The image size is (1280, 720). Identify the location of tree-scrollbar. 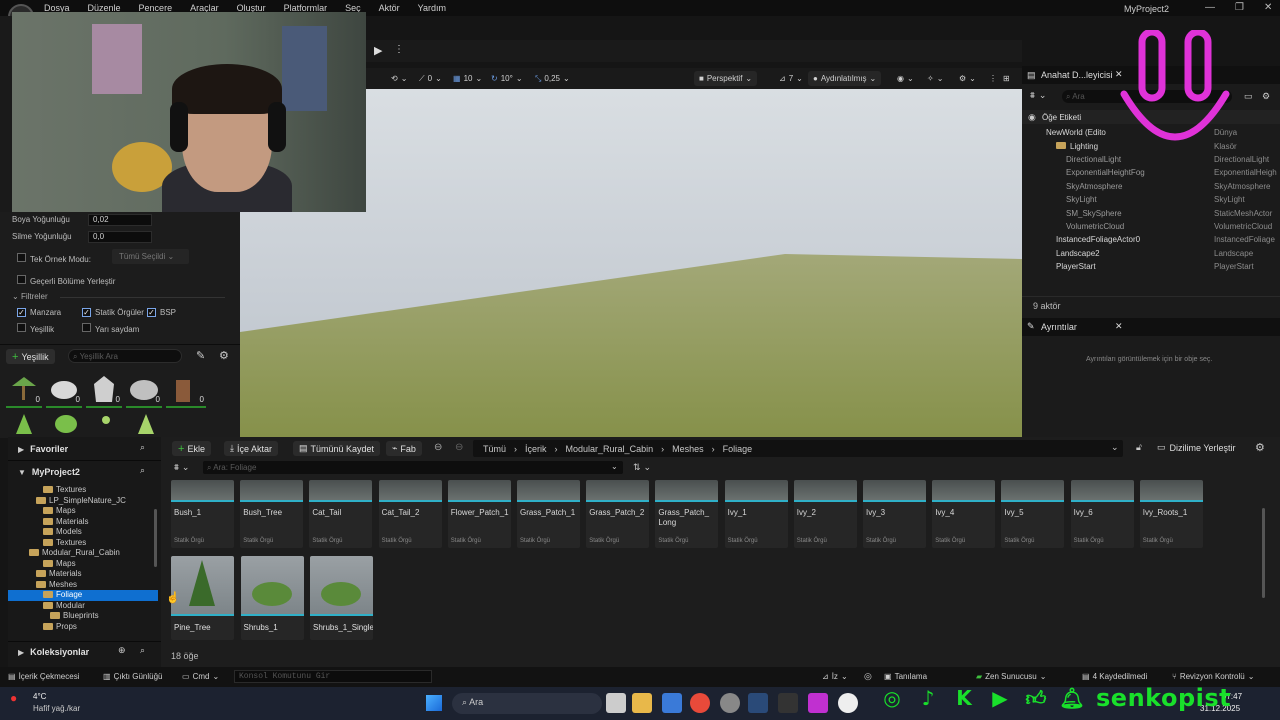
(155, 538).